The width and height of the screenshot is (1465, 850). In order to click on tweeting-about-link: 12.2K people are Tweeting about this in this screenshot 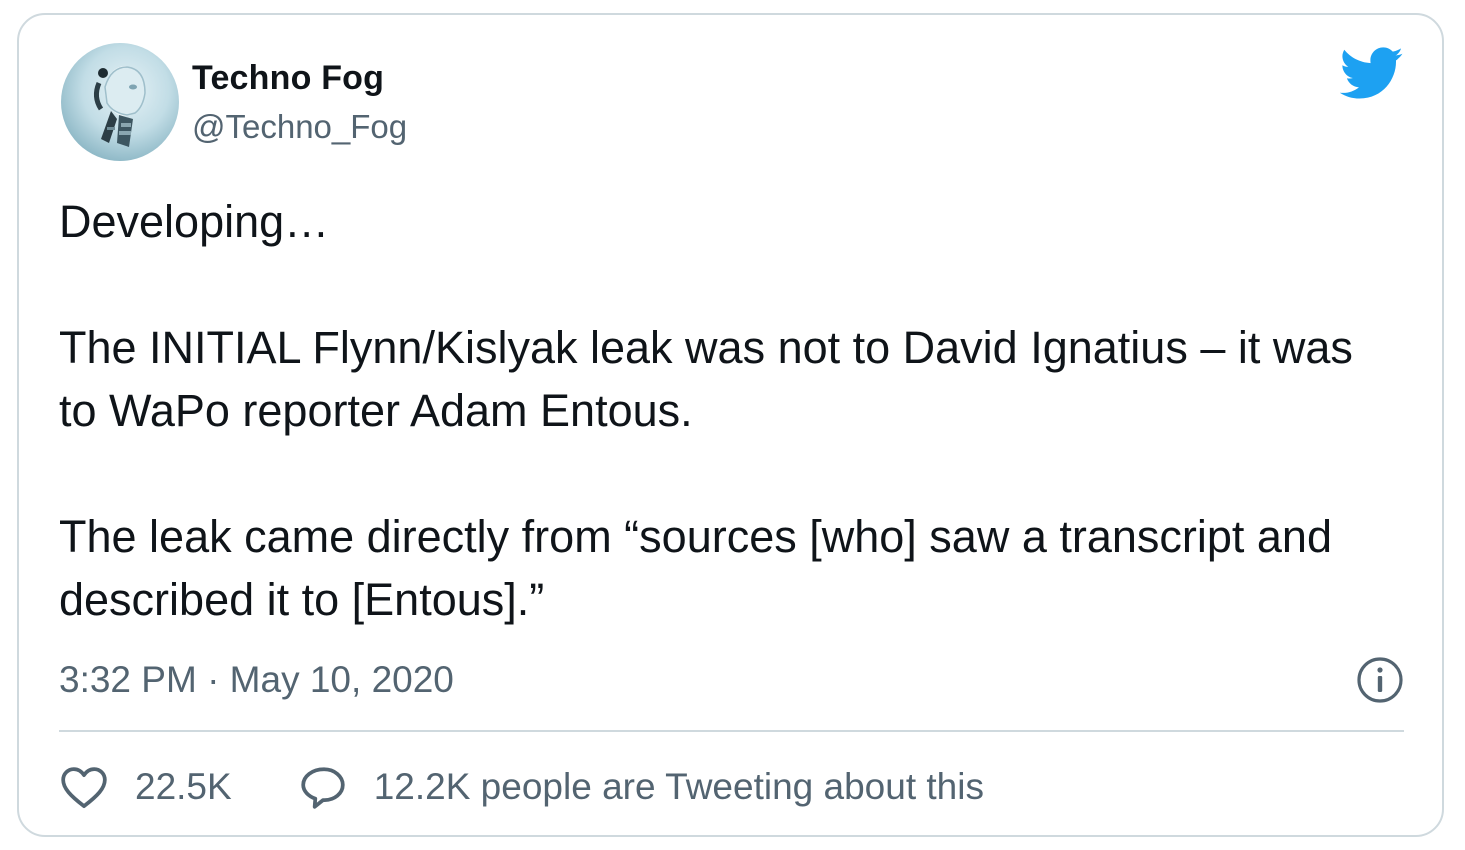, I will do `click(641, 787)`.